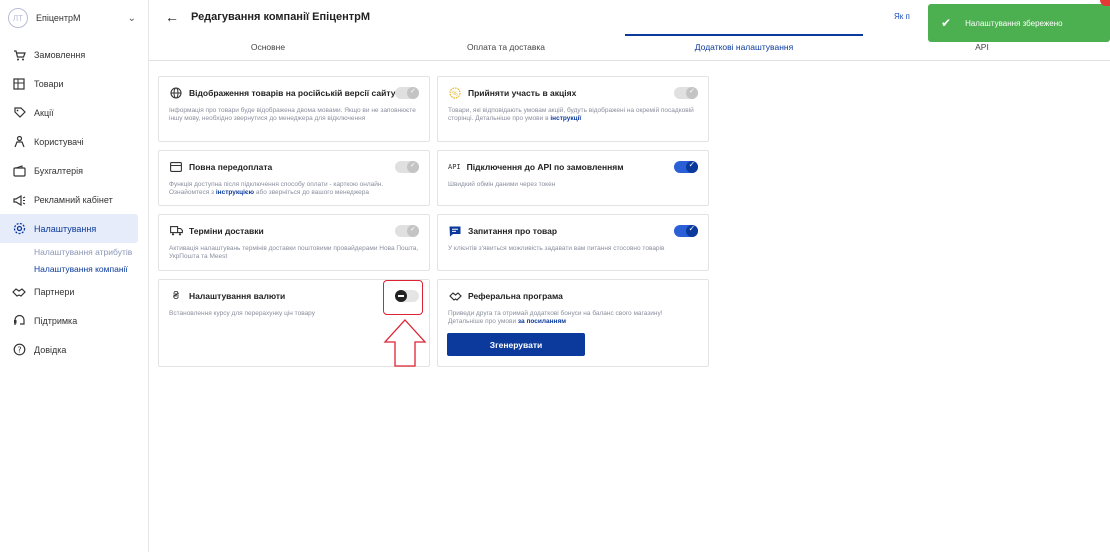 This screenshot has height=552, width=1110. I want to click on card-title: Підключення до API по замовленням, so click(545, 167).